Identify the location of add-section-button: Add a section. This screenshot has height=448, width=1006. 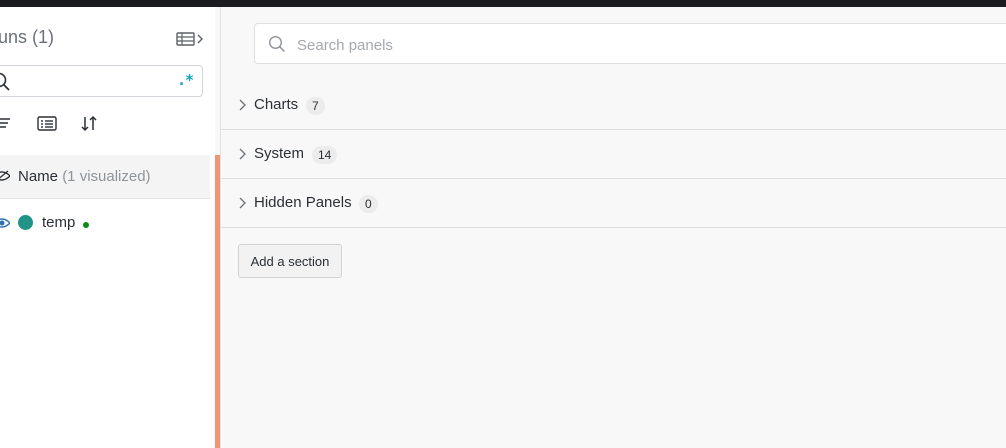
(290, 261).